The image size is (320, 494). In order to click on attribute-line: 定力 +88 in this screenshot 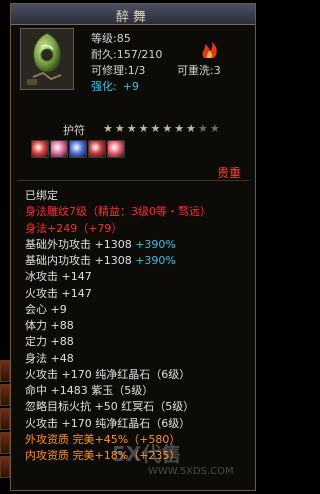, I will do `click(49, 341)`.